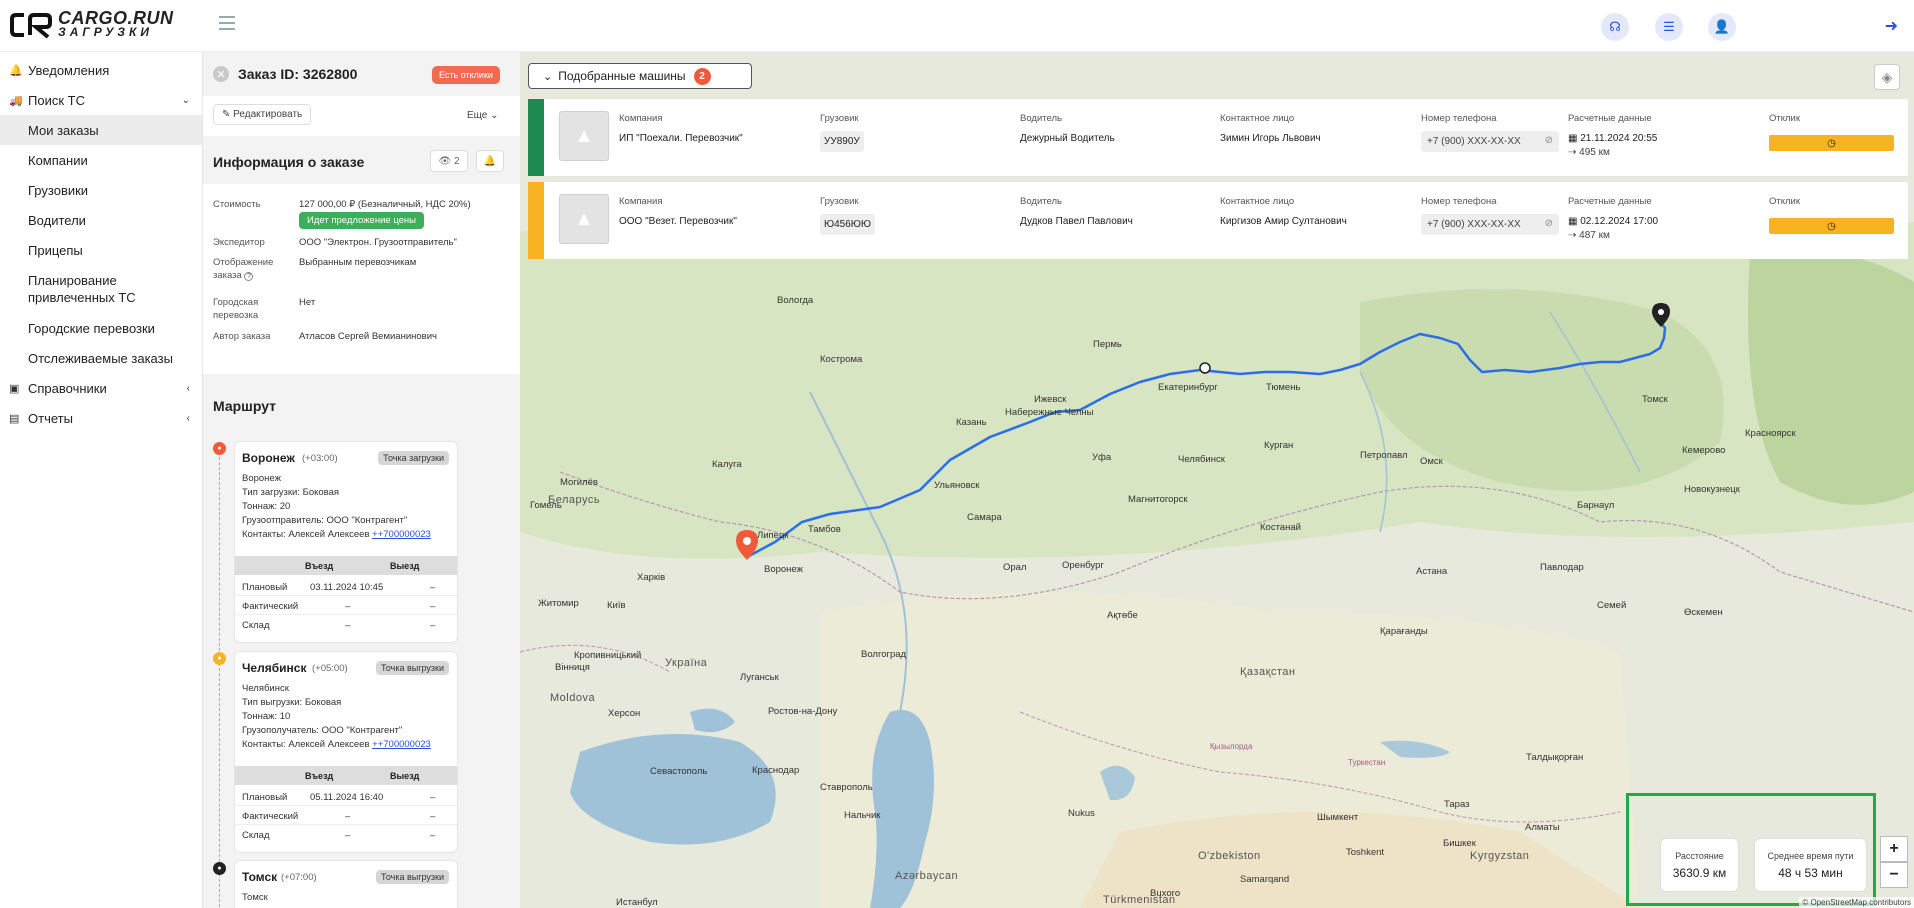  I want to click on sidebar-item-label: Справочники, so click(67, 388).